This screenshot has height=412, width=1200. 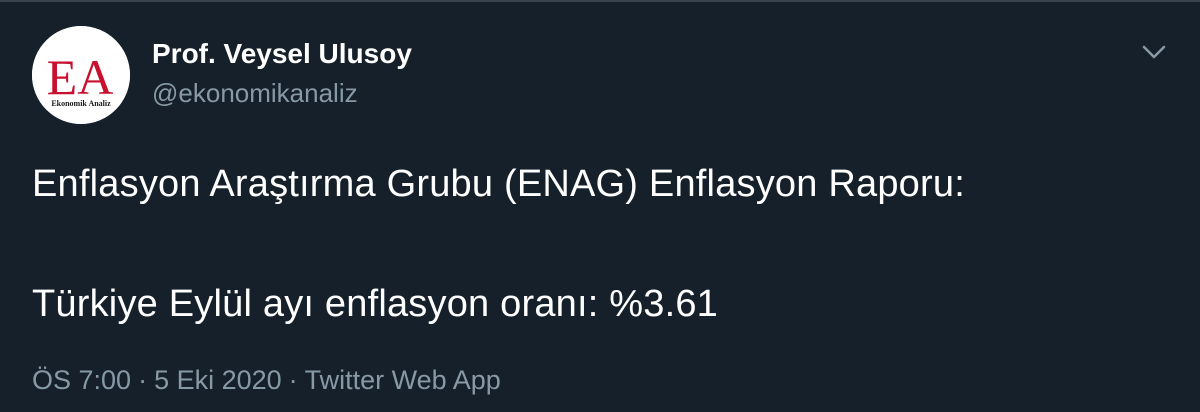 I want to click on author-handle: @ekonomikanaliz, so click(x=255, y=93).